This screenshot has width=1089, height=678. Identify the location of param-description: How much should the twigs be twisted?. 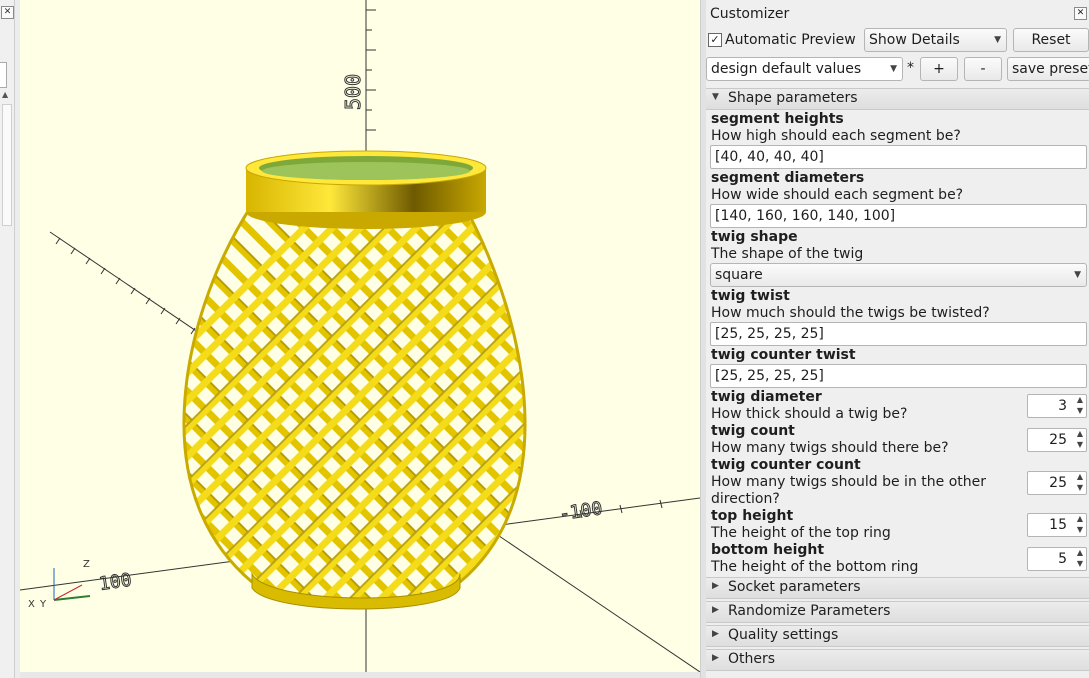
(850, 313).